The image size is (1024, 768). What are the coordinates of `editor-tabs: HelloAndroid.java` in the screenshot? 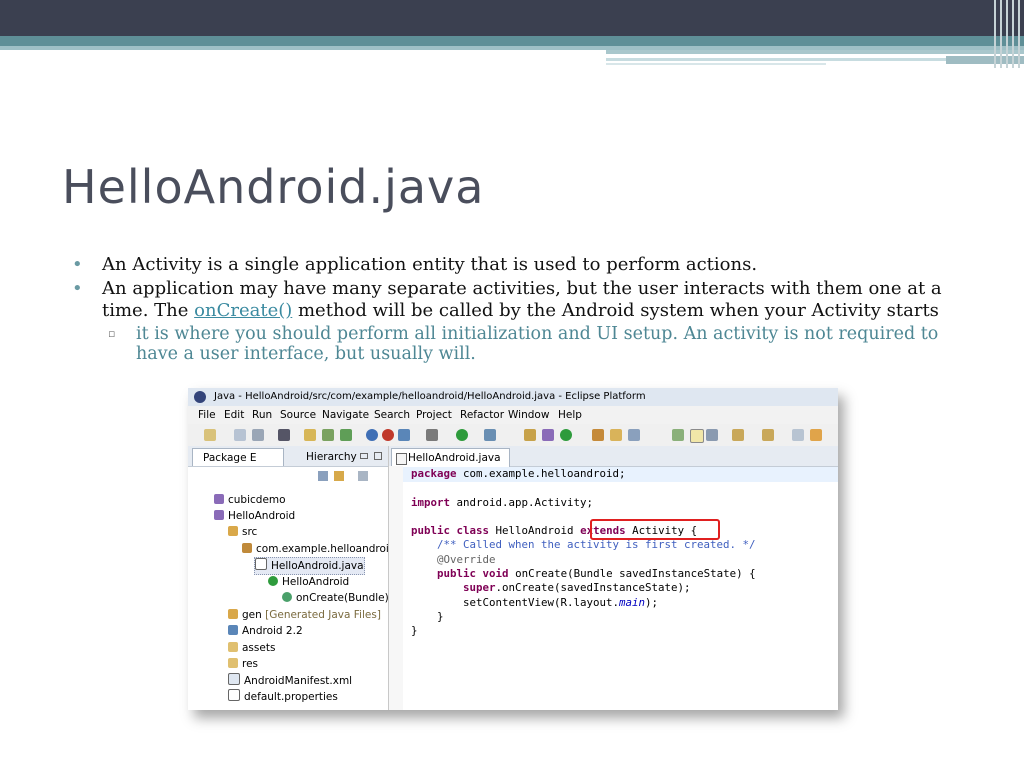 It's located at (613, 456).